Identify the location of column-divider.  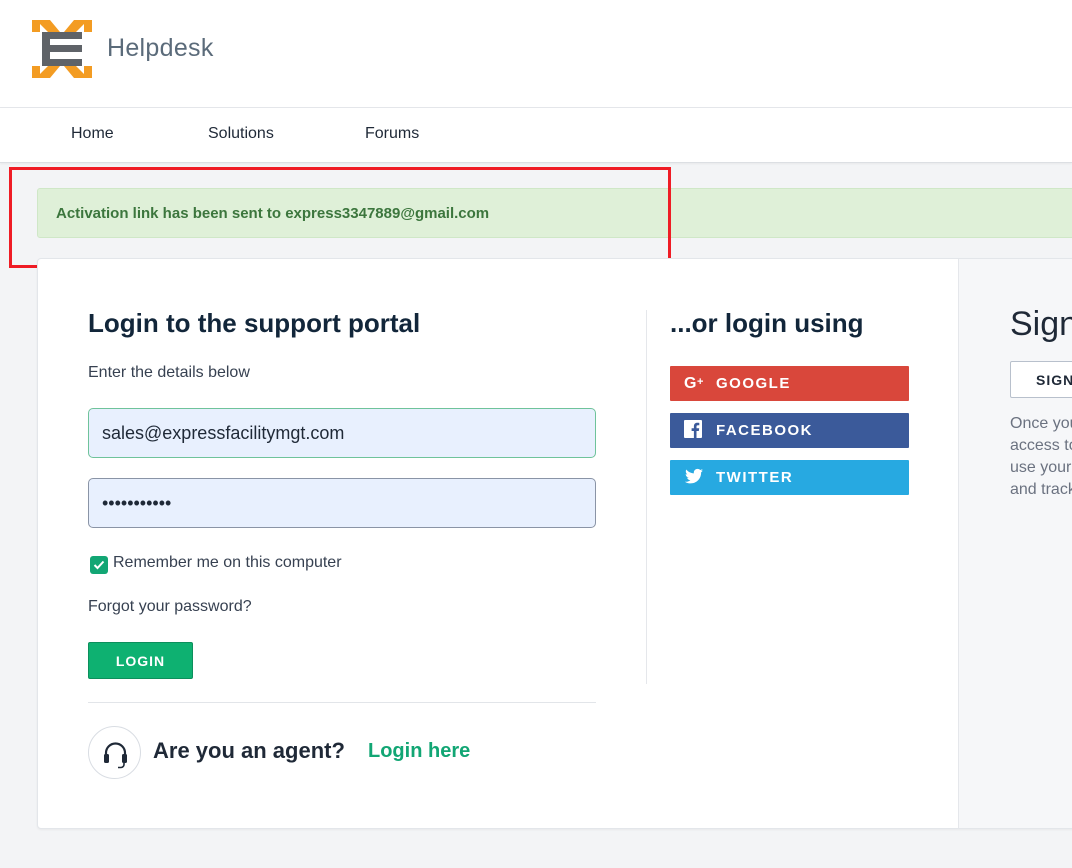
(646, 497).